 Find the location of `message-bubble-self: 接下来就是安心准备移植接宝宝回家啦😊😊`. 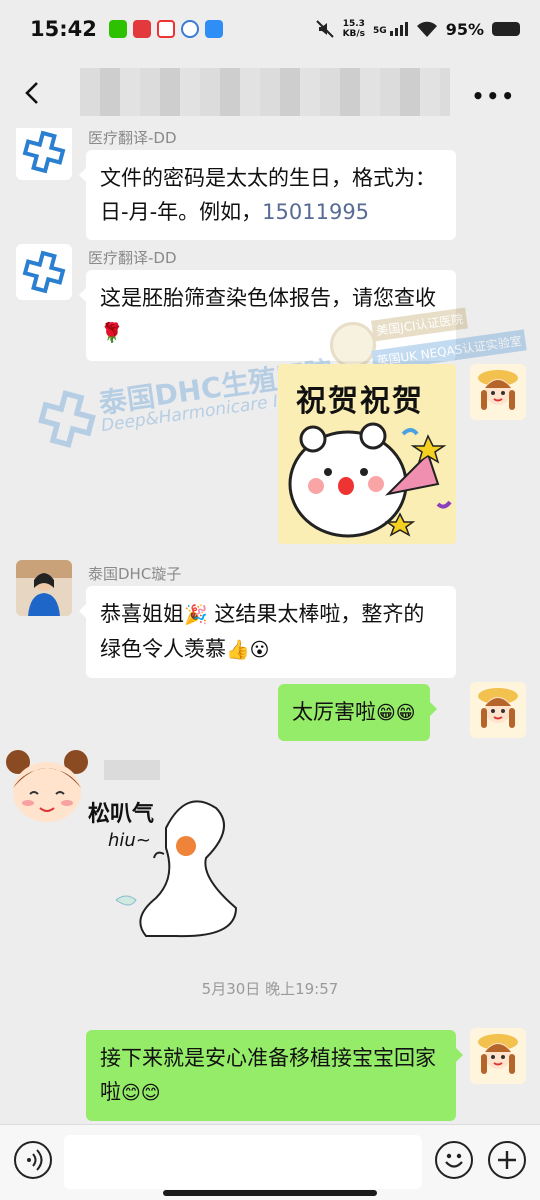

message-bubble-self: 接下来就是安心准备移植接宝宝回家啦😊😊 is located at coordinates (274, 1075).